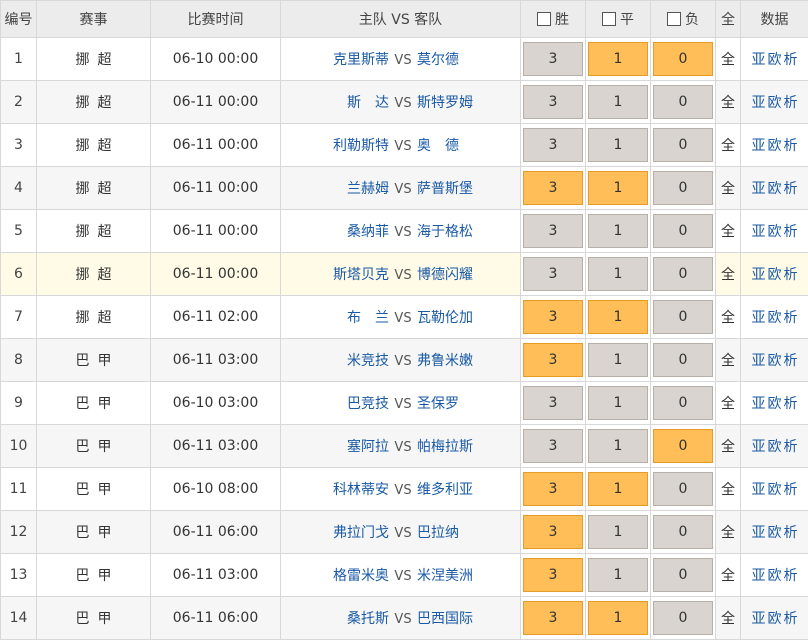  What do you see at coordinates (467, 274) in the screenshot?
I see `away-team-link: 博德闪耀` at bounding box center [467, 274].